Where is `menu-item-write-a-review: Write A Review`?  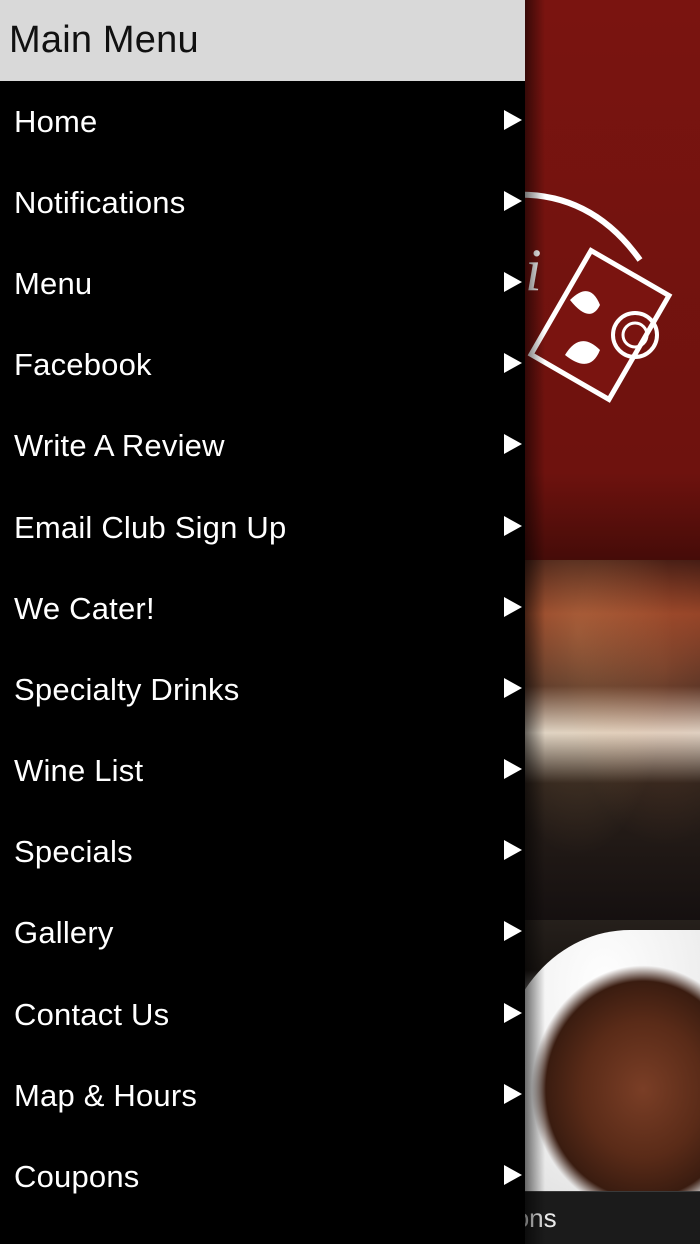 menu-item-write-a-review: Write A Review is located at coordinates (262, 446).